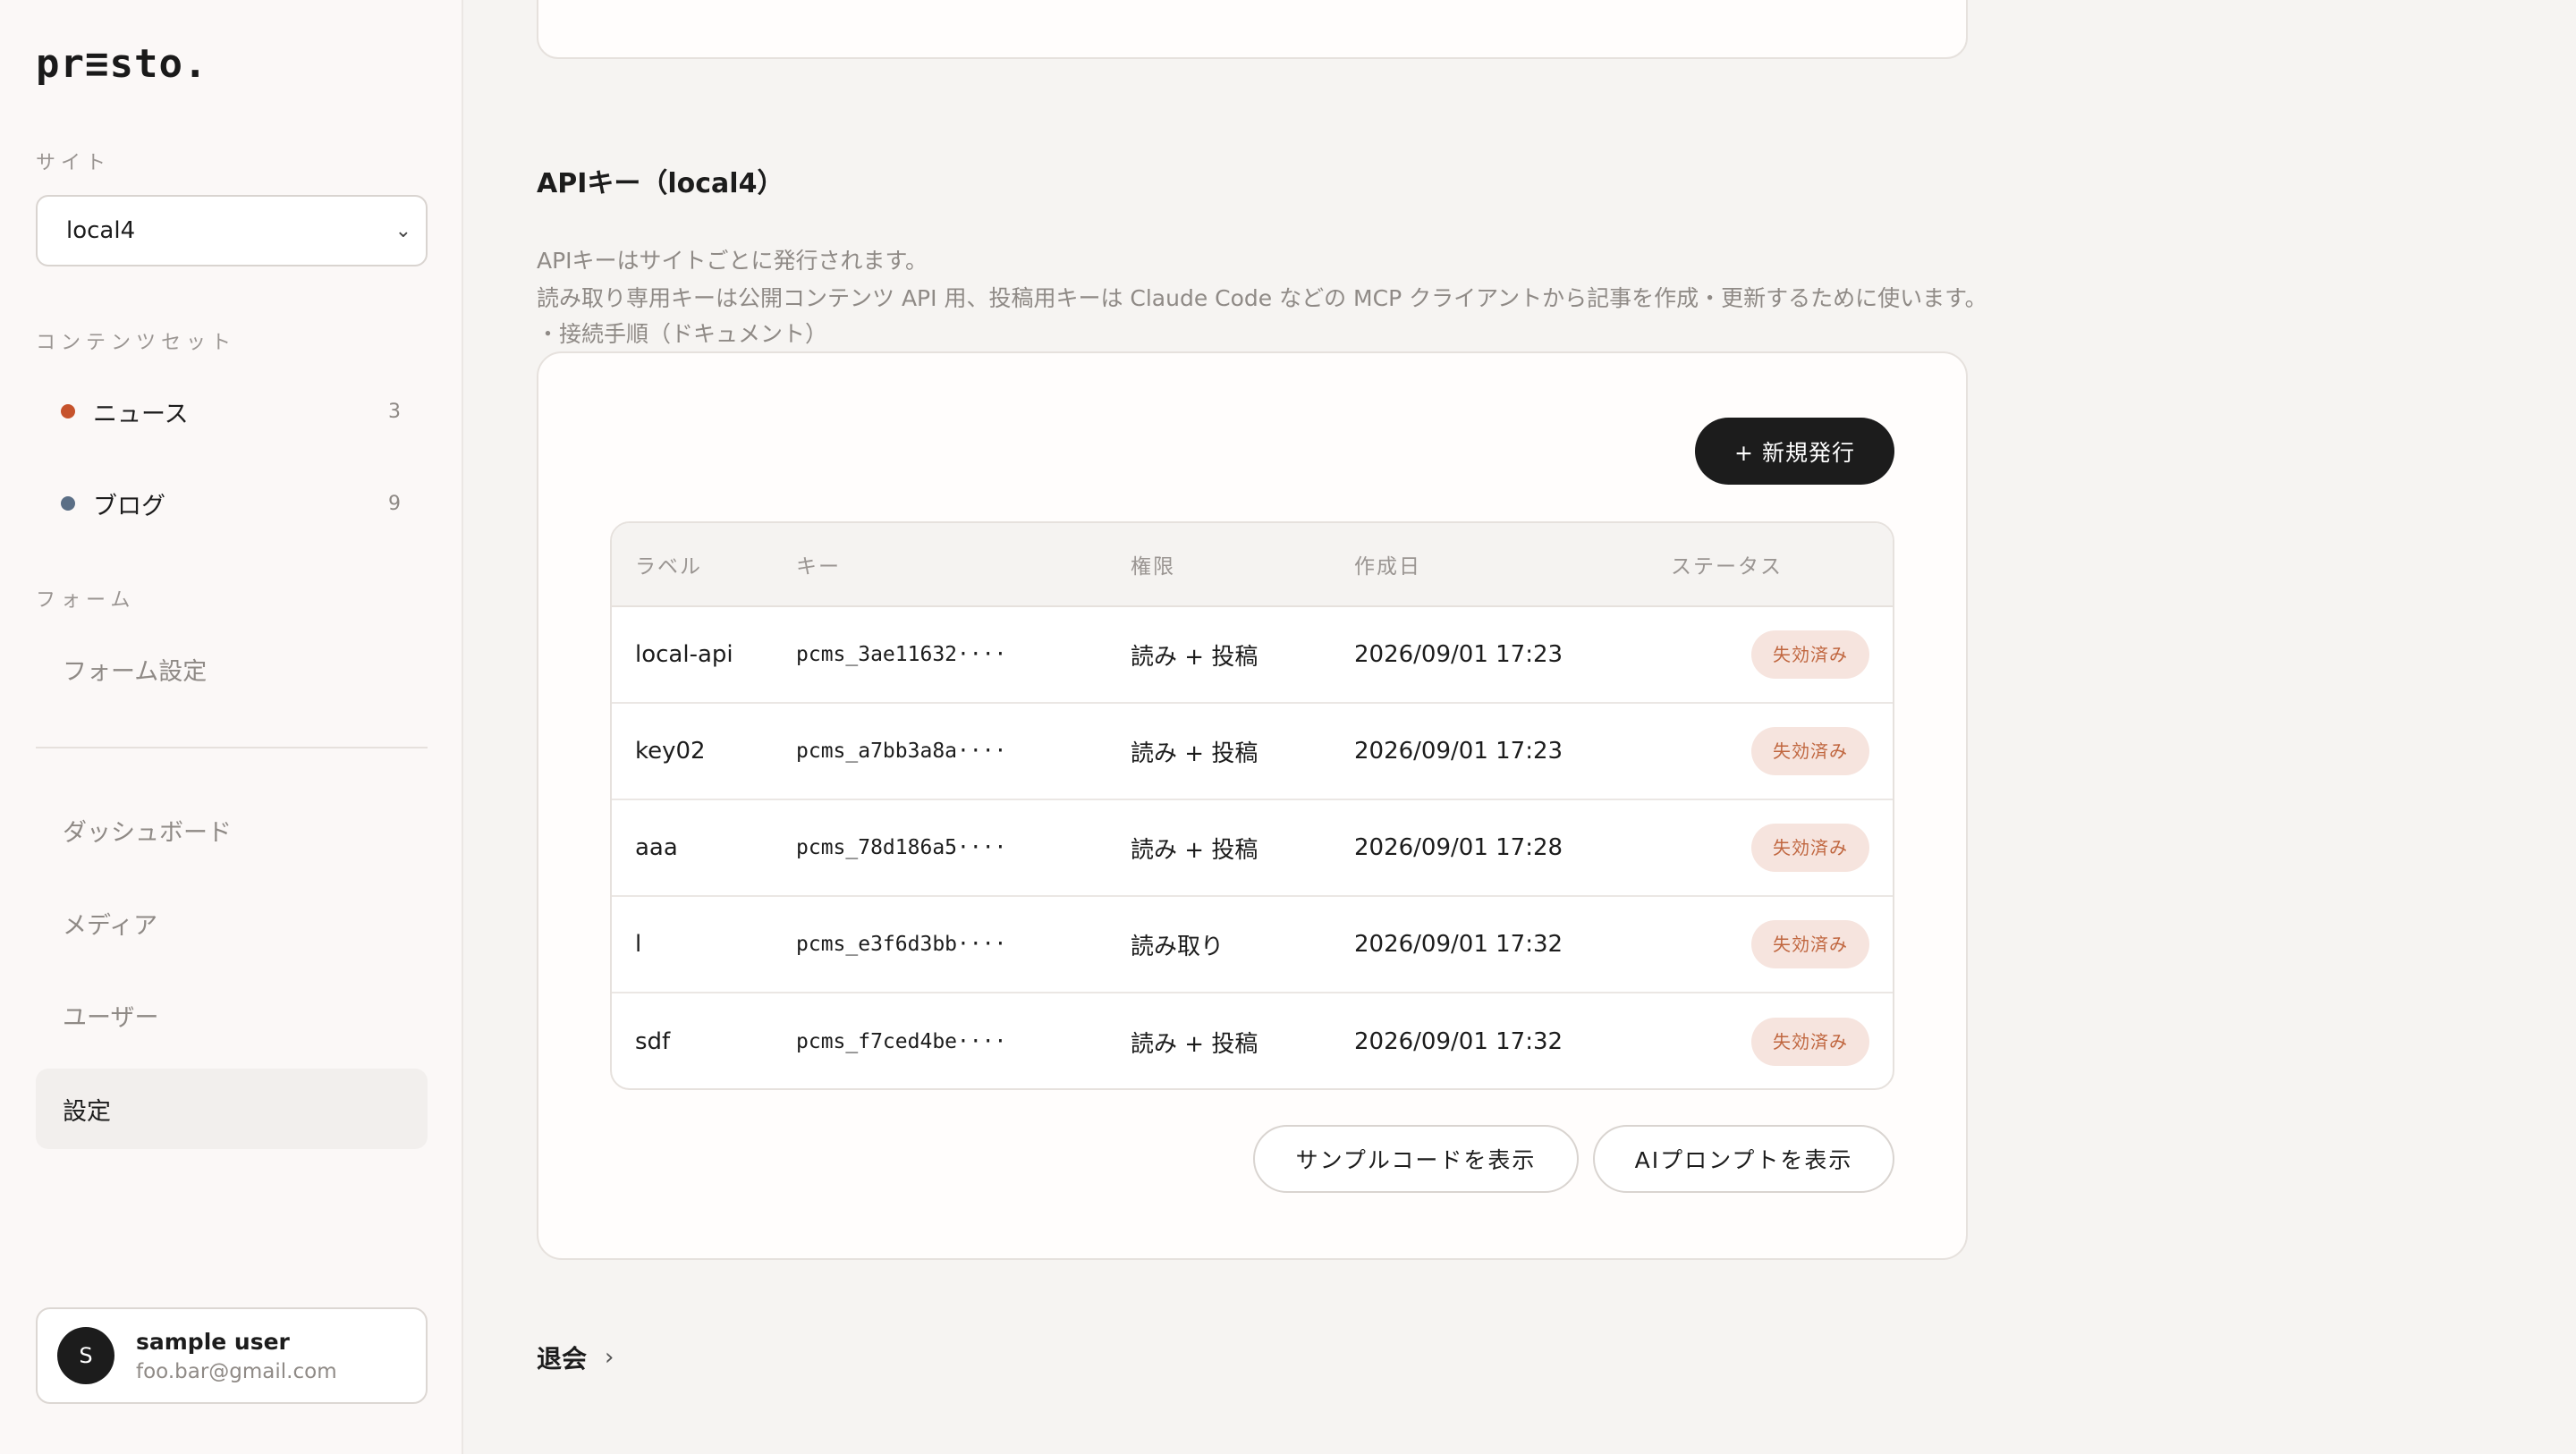  What do you see at coordinates (232, 830) in the screenshot?
I see `sidebar-item-dashboard: ダッシュボード` at bounding box center [232, 830].